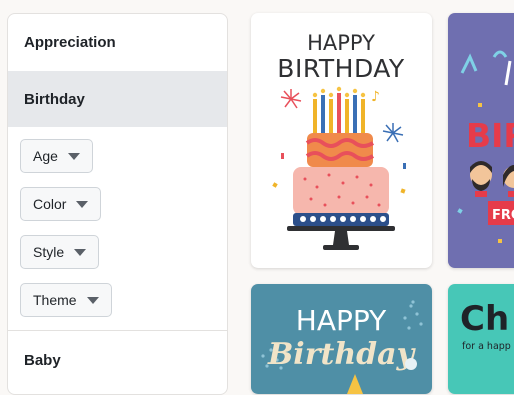 The width and height of the screenshot is (514, 395). Describe the element at coordinates (42, 360) in the screenshot. I see `category-baby-label: Baby` at that location.